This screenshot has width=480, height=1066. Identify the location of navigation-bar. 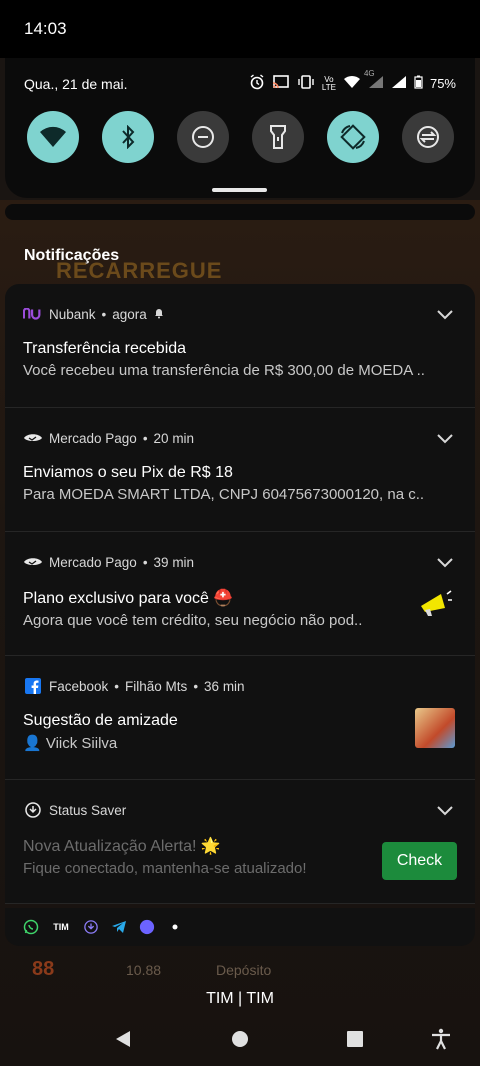
(240, 1040).